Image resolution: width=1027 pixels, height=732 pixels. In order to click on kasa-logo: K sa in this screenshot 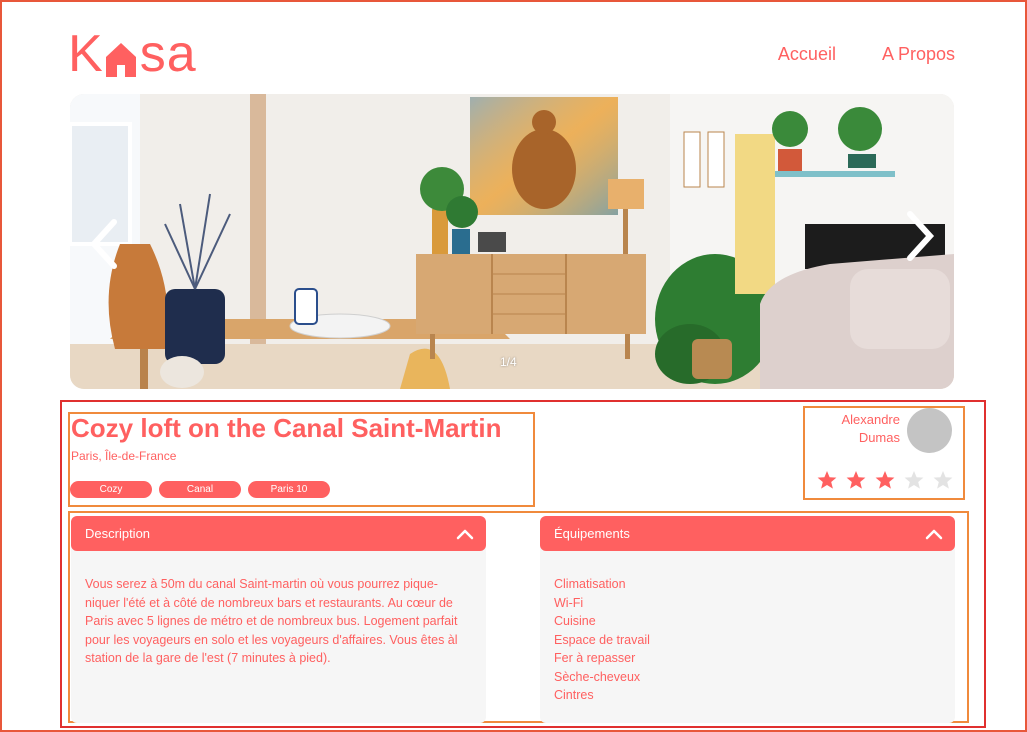, I will do `click(132, 54)`.